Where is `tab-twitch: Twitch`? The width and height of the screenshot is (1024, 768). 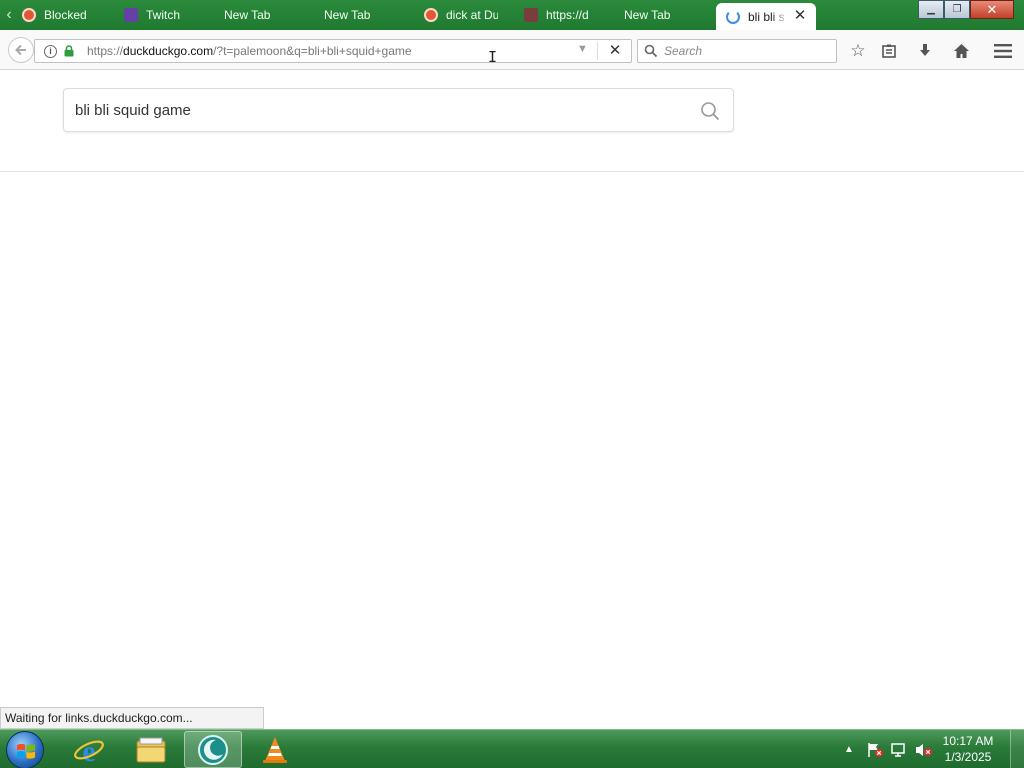
tab-twitch: Twitch is located at coordinates (172, 15).